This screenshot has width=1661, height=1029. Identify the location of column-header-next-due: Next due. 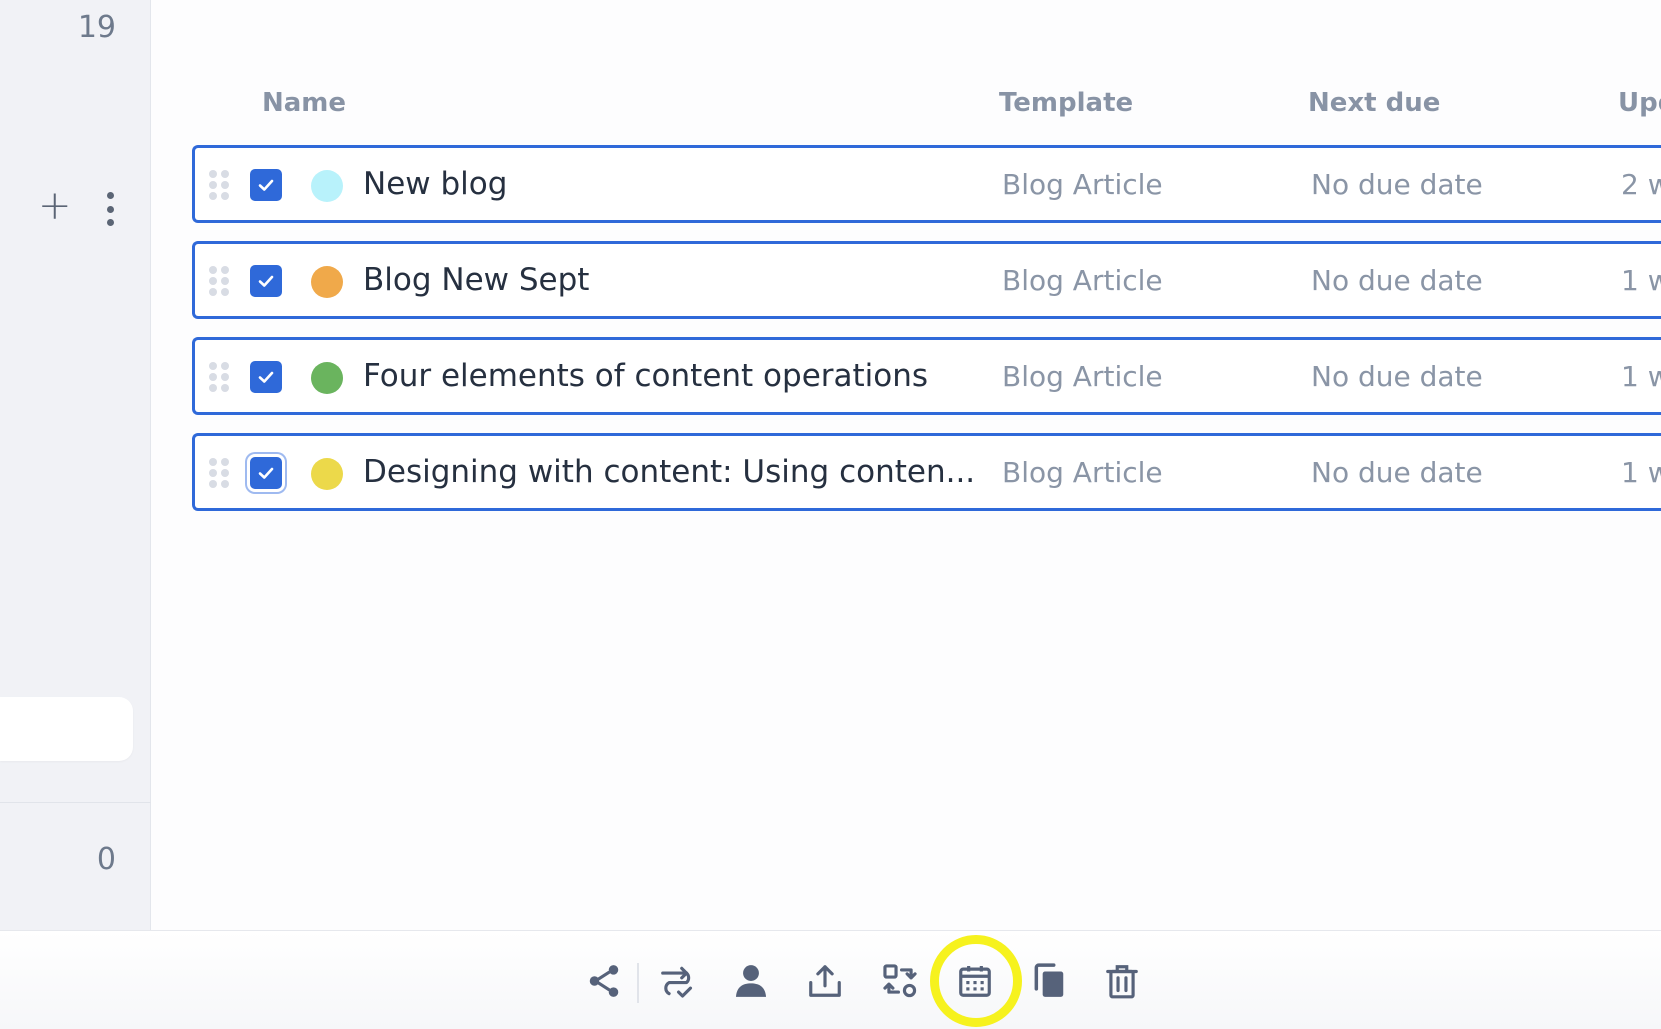
(1374, 103).